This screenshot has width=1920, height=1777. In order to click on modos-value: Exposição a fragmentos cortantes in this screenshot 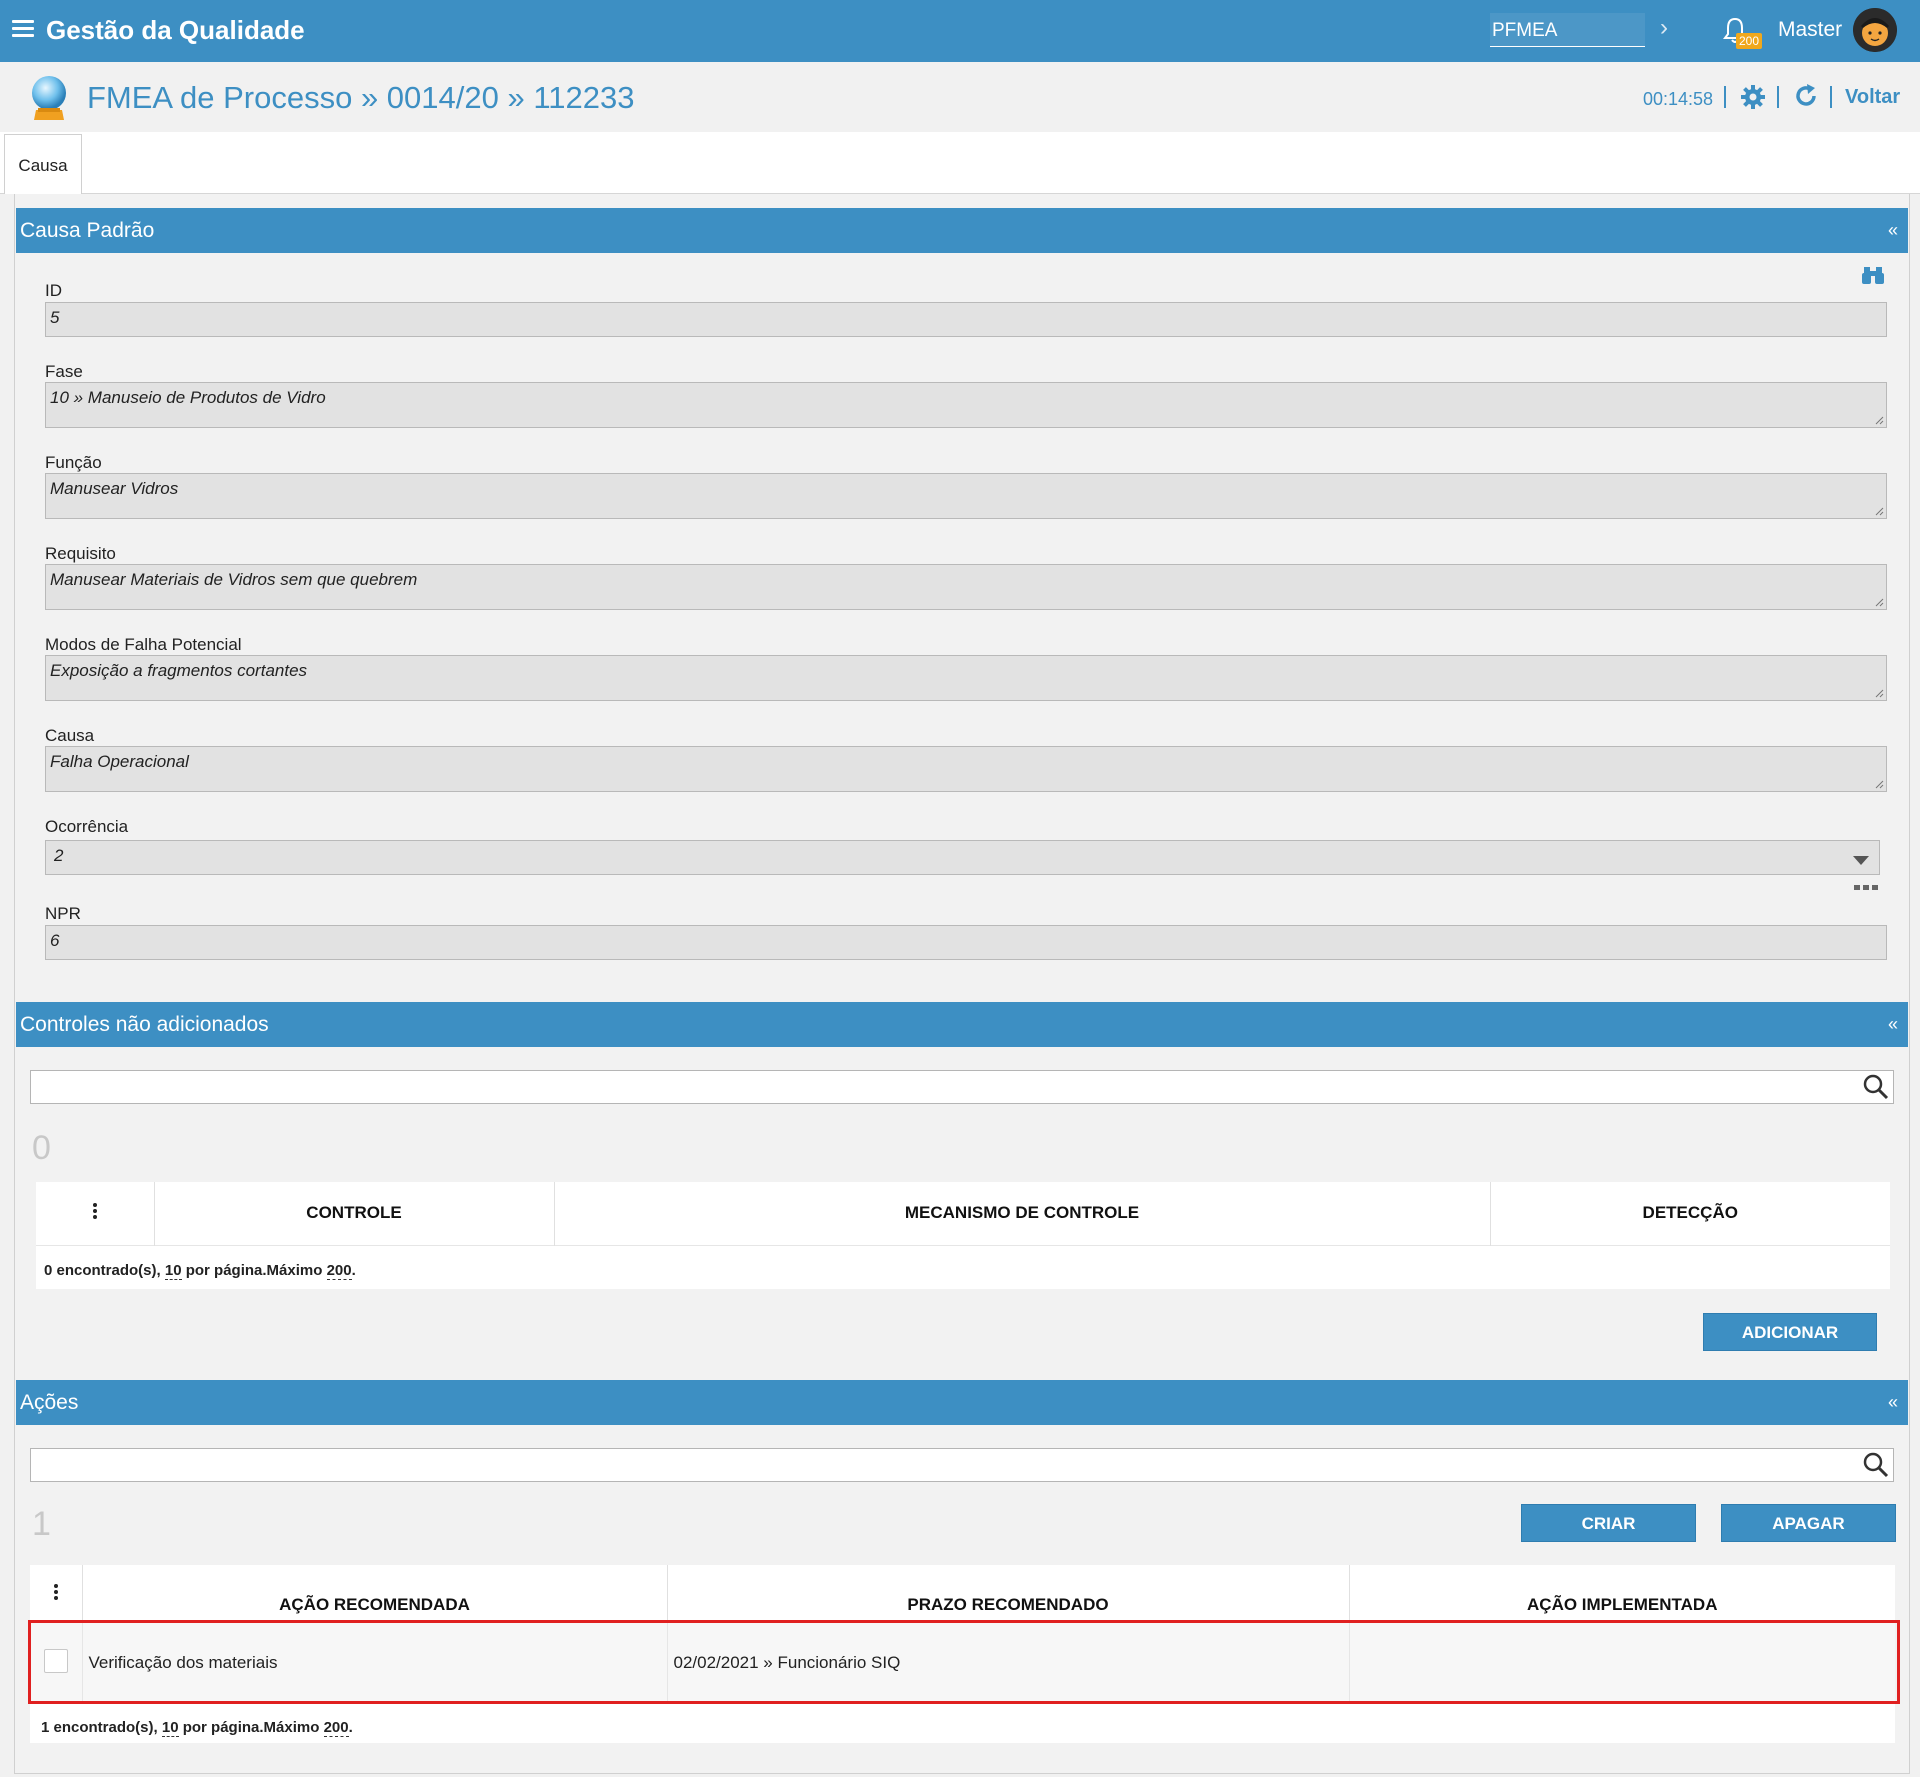, I will do `click(179, 670)`.